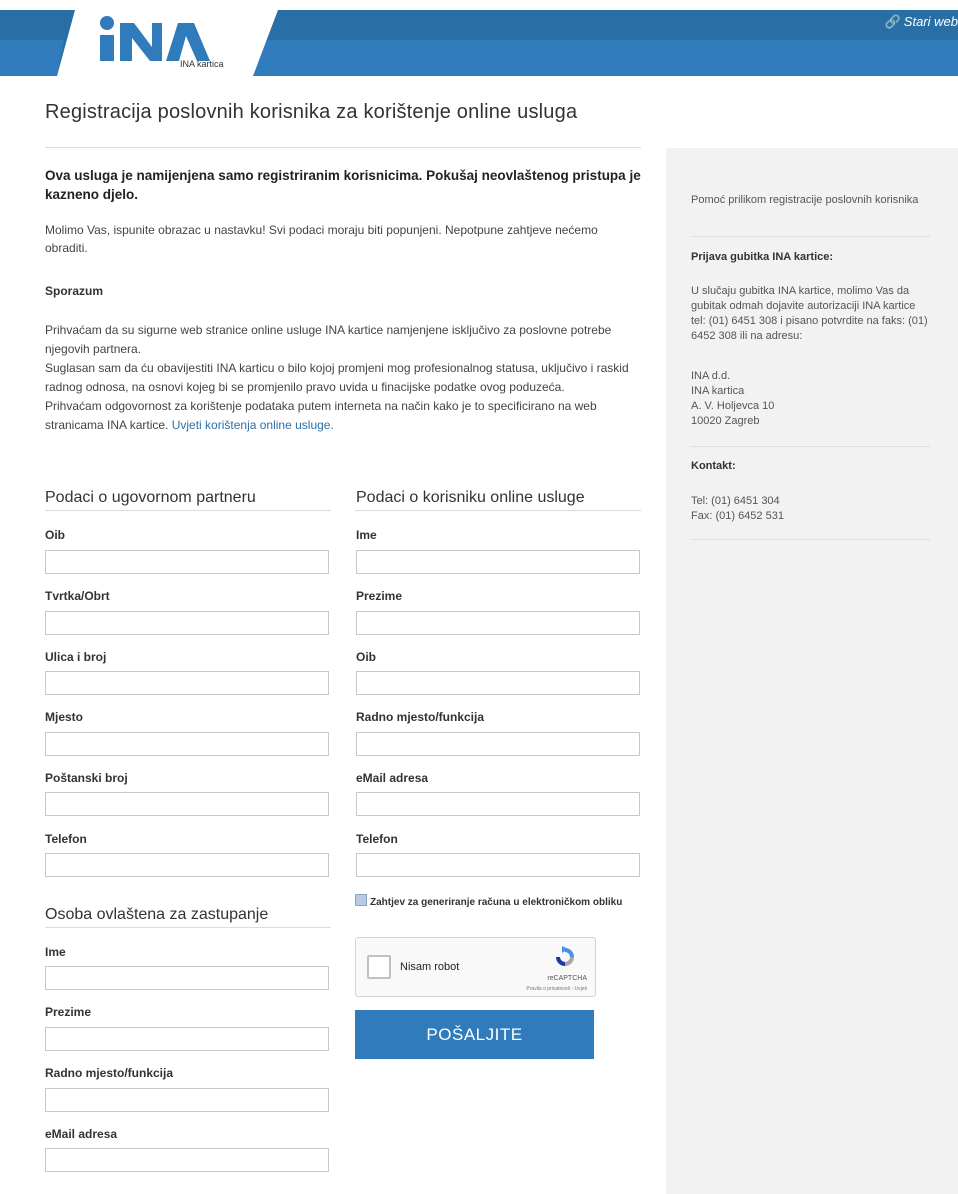 The width and height of the screenshot is (958, 1194). I want to click on sidebar-contact-title: Kontakt:, so click(713, 466).